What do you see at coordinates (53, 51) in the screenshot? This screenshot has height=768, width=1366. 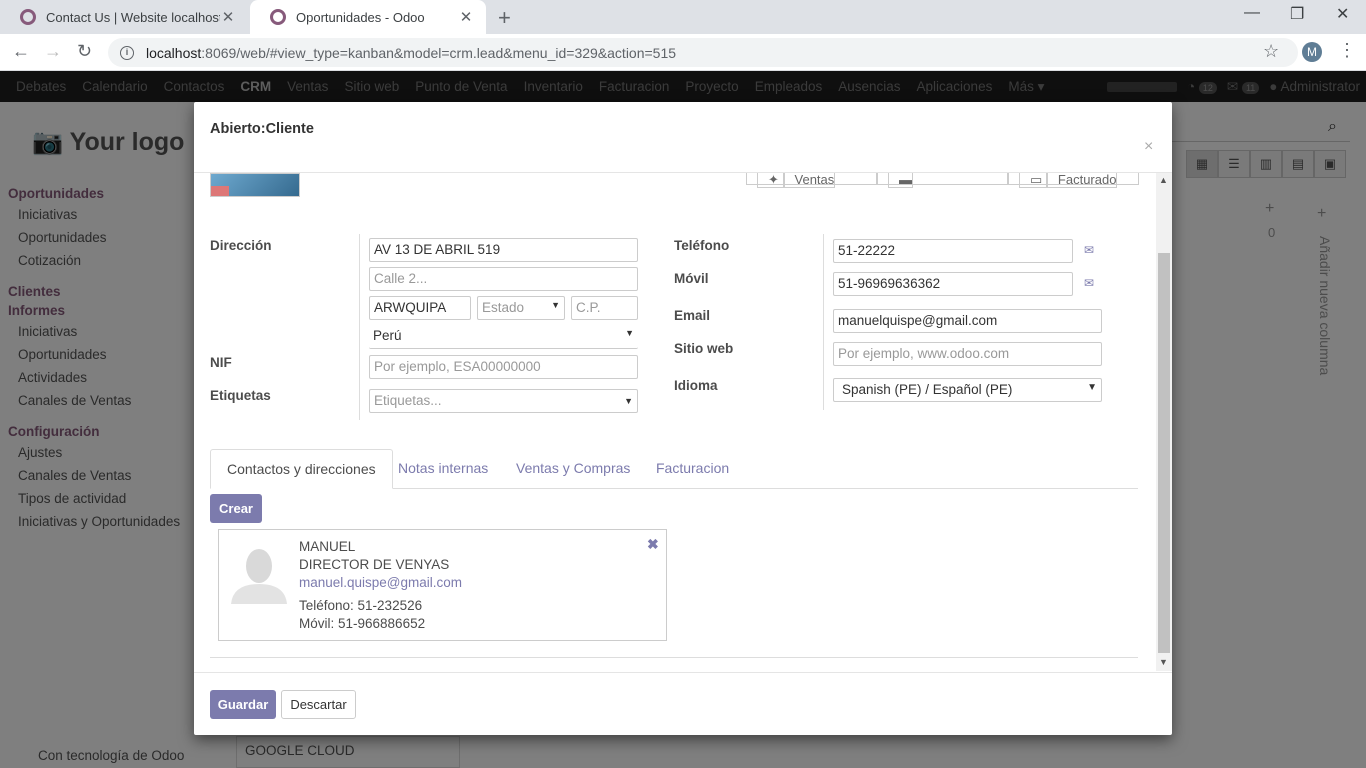 I see `forward-icon: →` at bounding box center [53, 51].